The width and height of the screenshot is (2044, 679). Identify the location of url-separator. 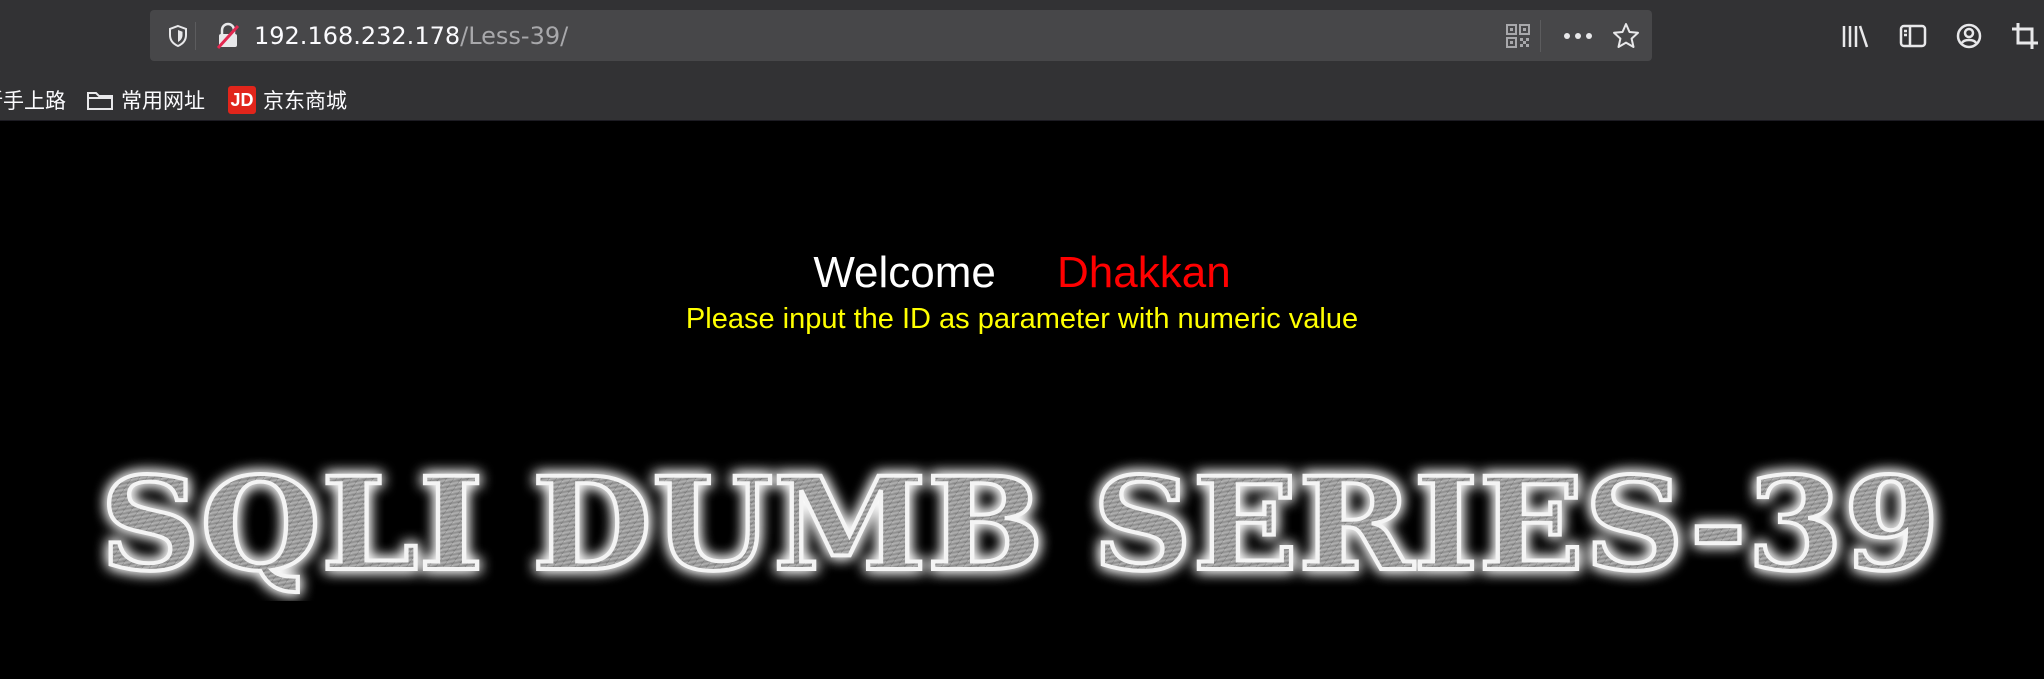
(1540, 36).